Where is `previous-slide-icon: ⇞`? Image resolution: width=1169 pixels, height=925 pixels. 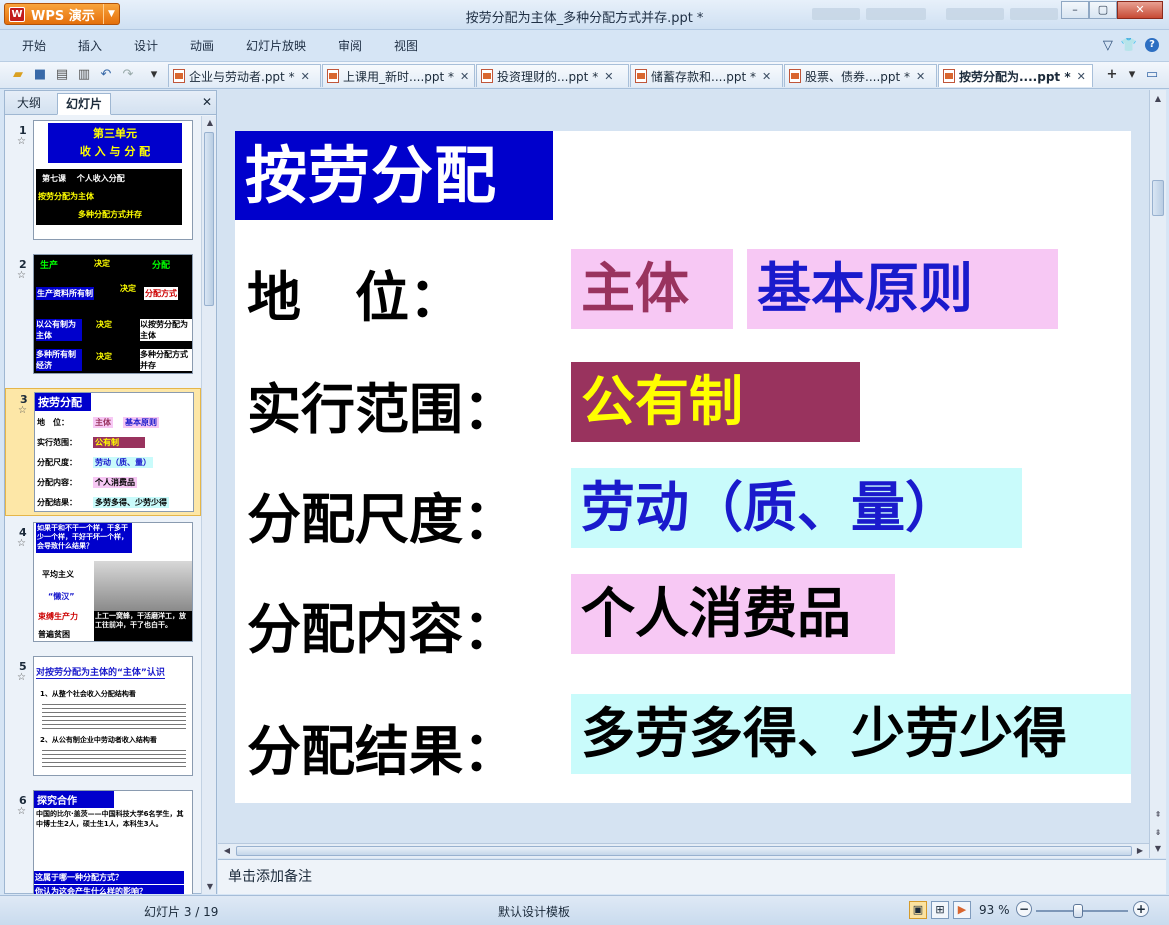 previous-slide-icon: ⇞ is located at coordinates (1158, 815).